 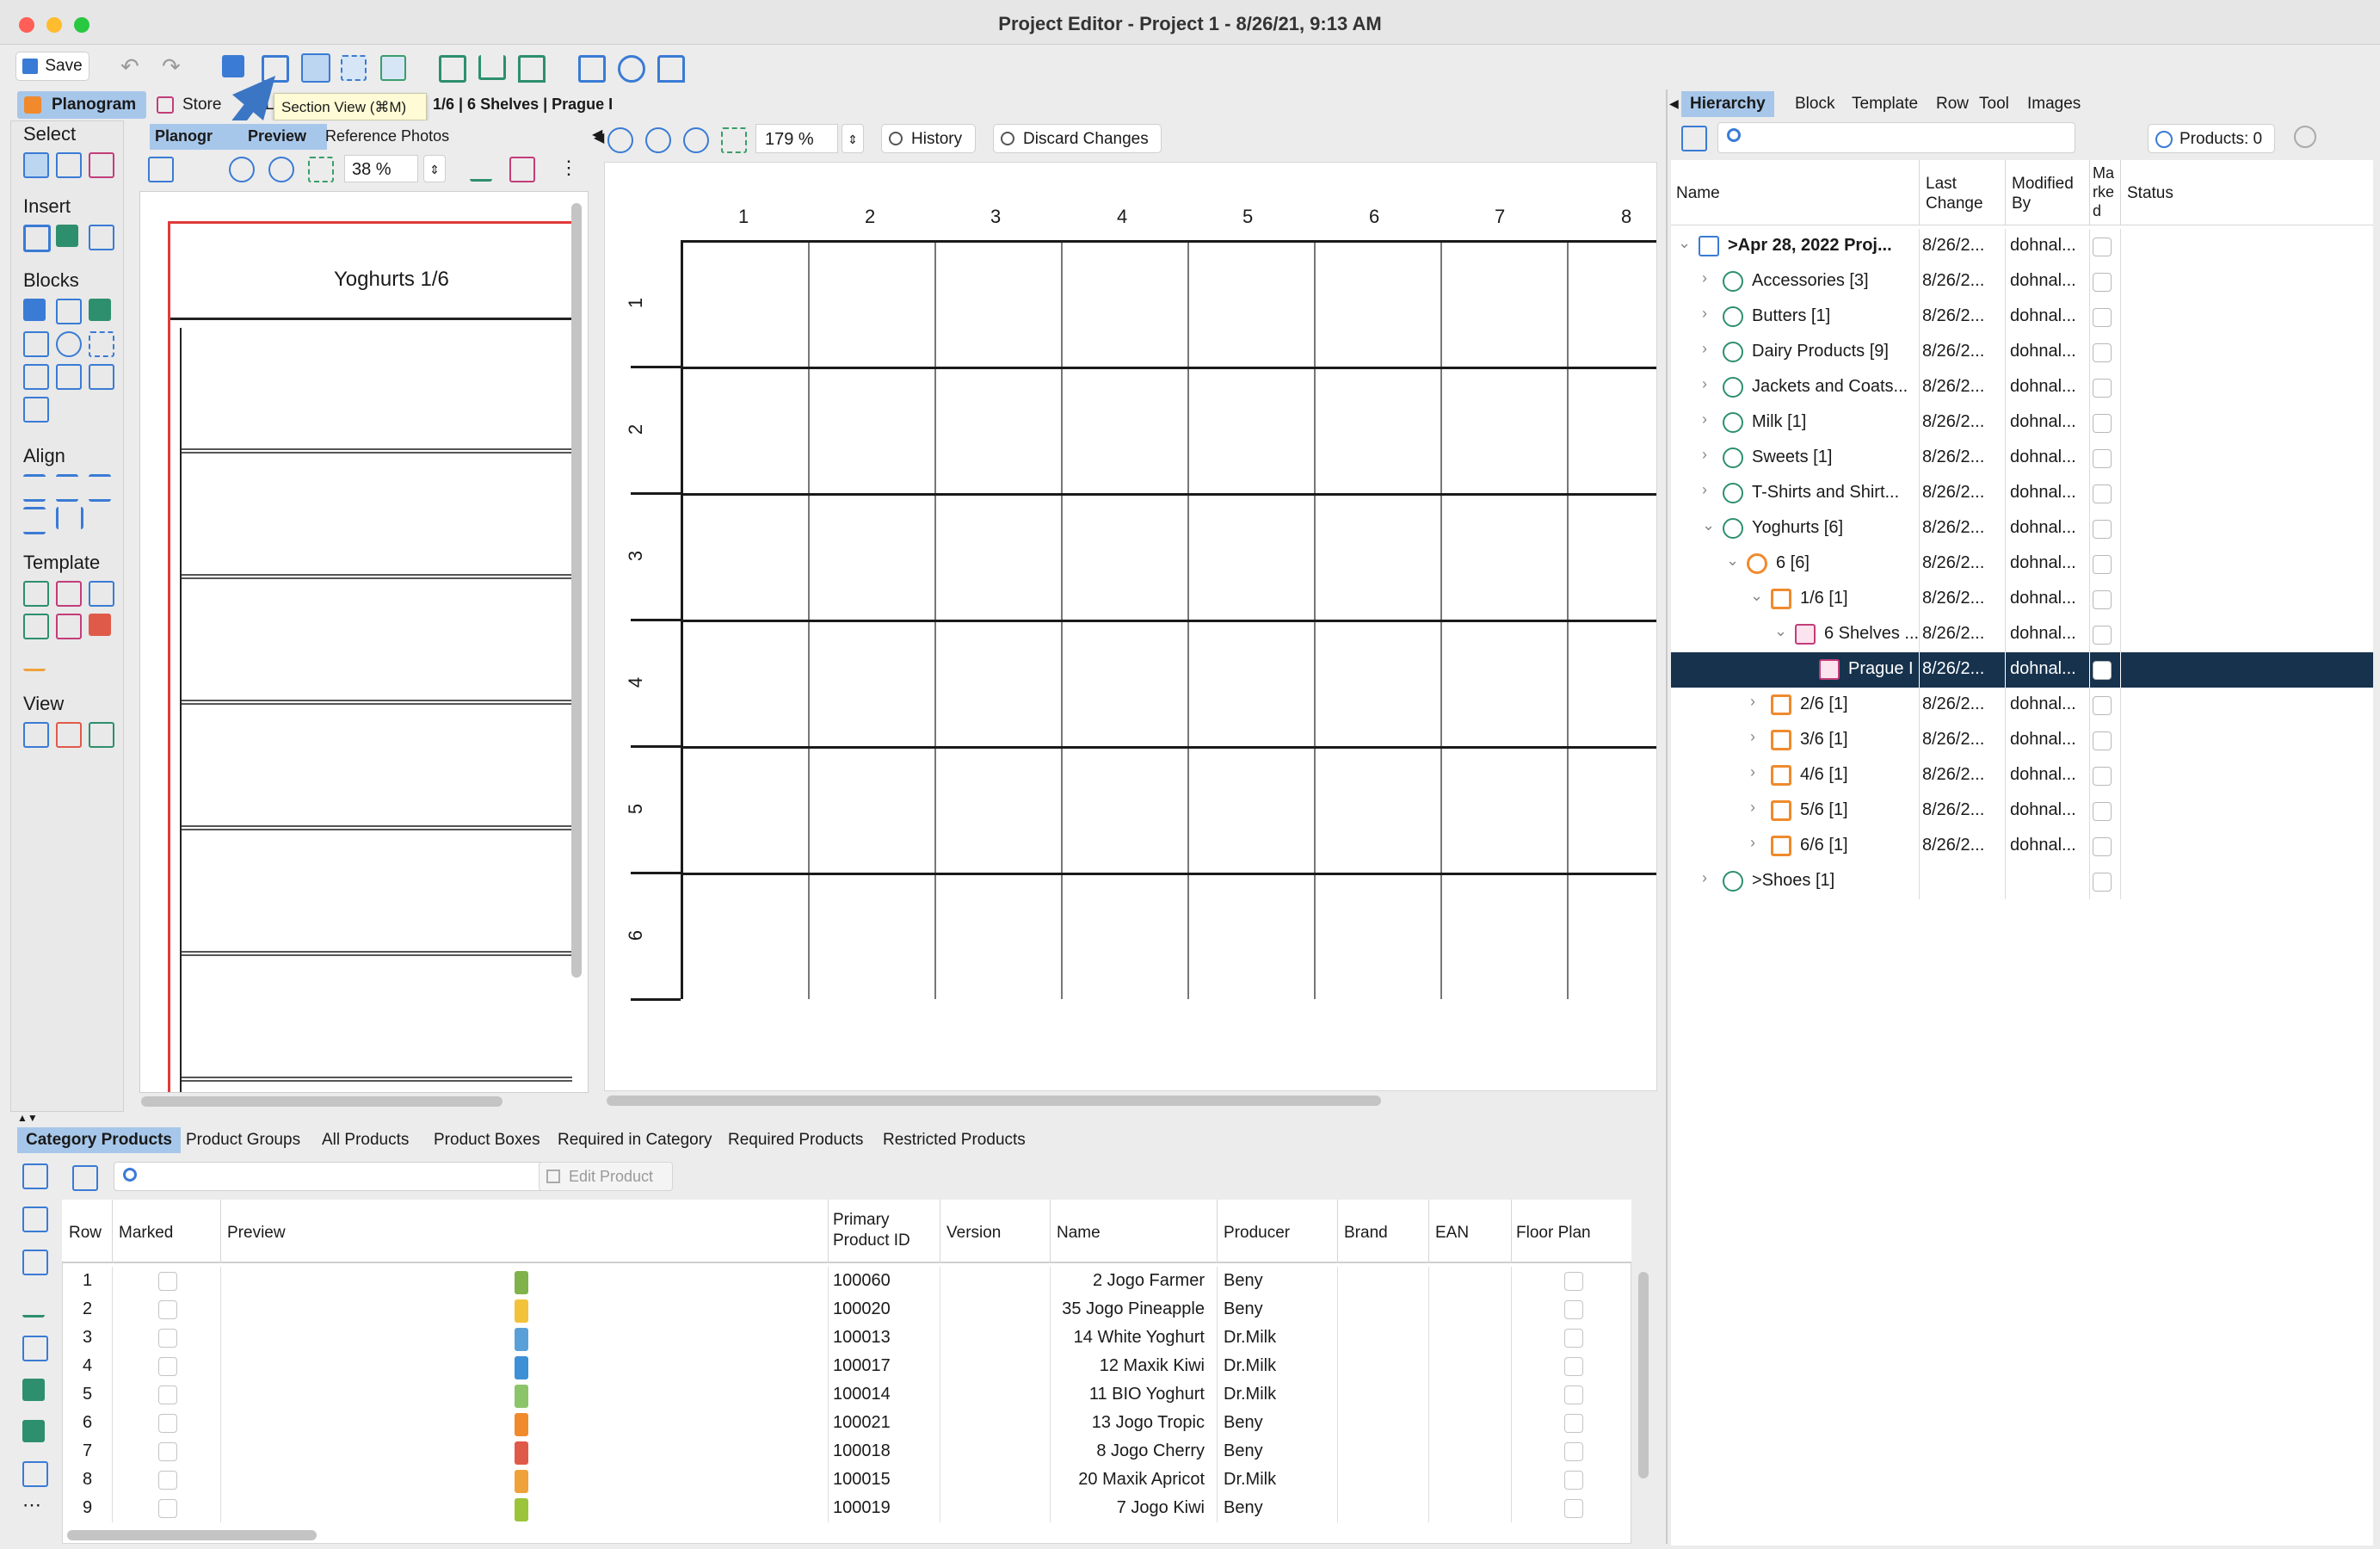 I want to click on tab-reference-photos: Reference Photos, so click(x=387, y=136).